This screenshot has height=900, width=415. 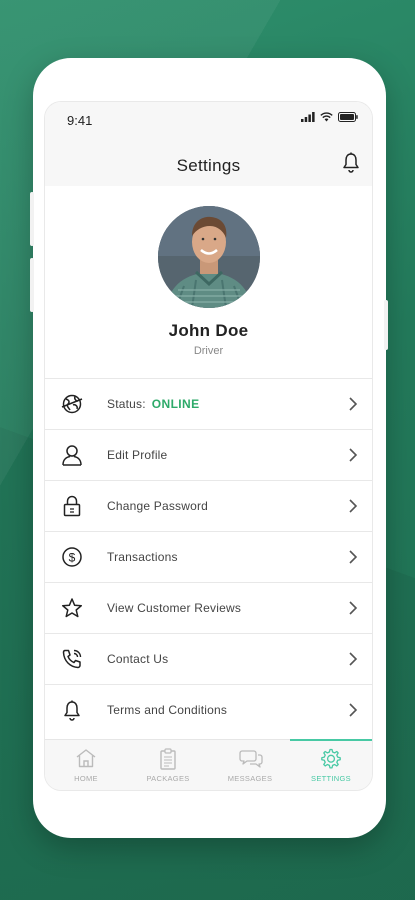 I want to click on tab-label: PACKAGES, so click(x=168, y=778).